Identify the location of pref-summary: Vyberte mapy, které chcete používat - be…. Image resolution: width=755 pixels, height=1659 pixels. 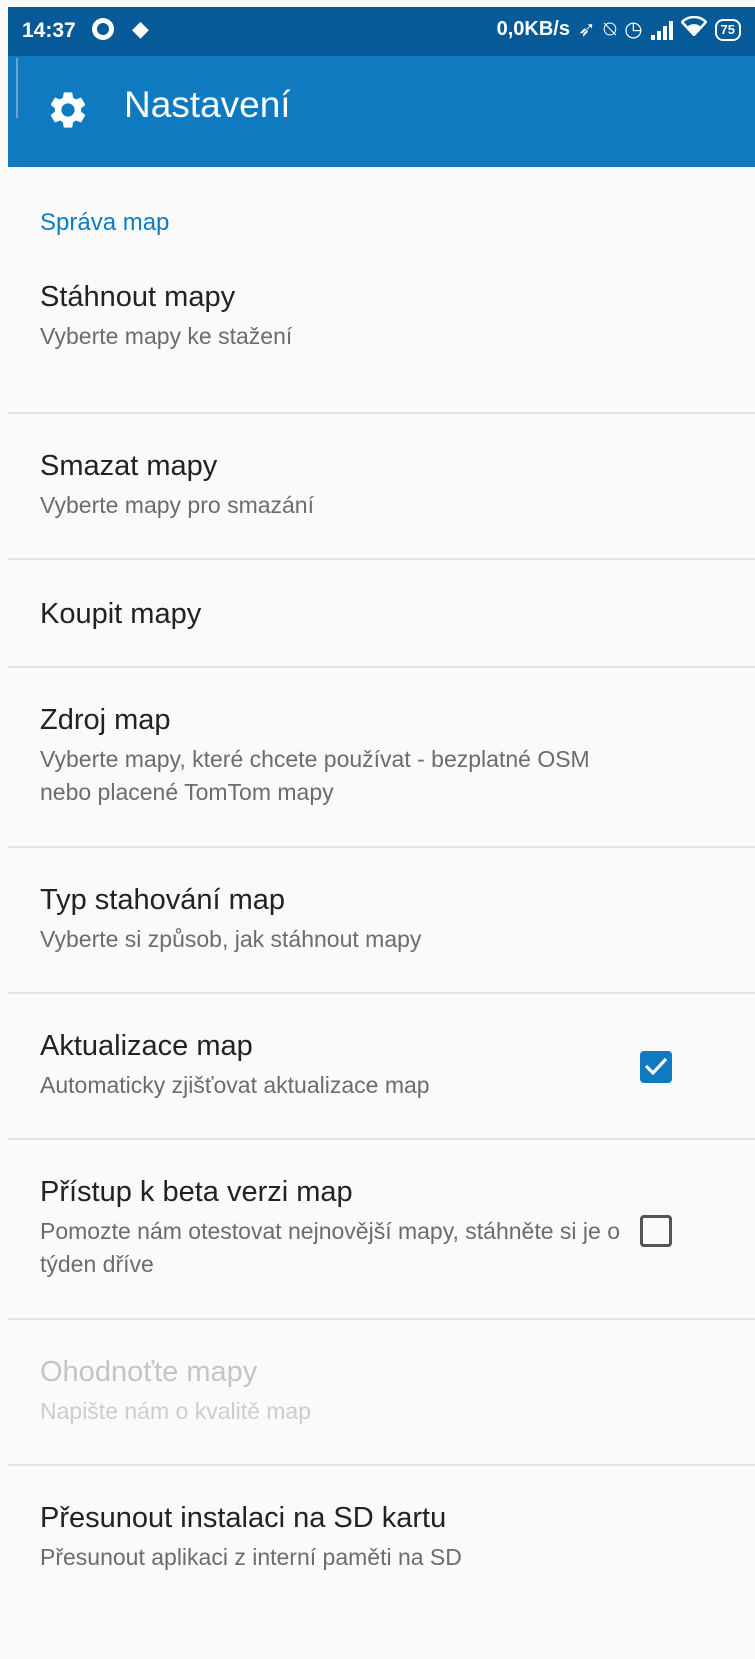
(315, 775).